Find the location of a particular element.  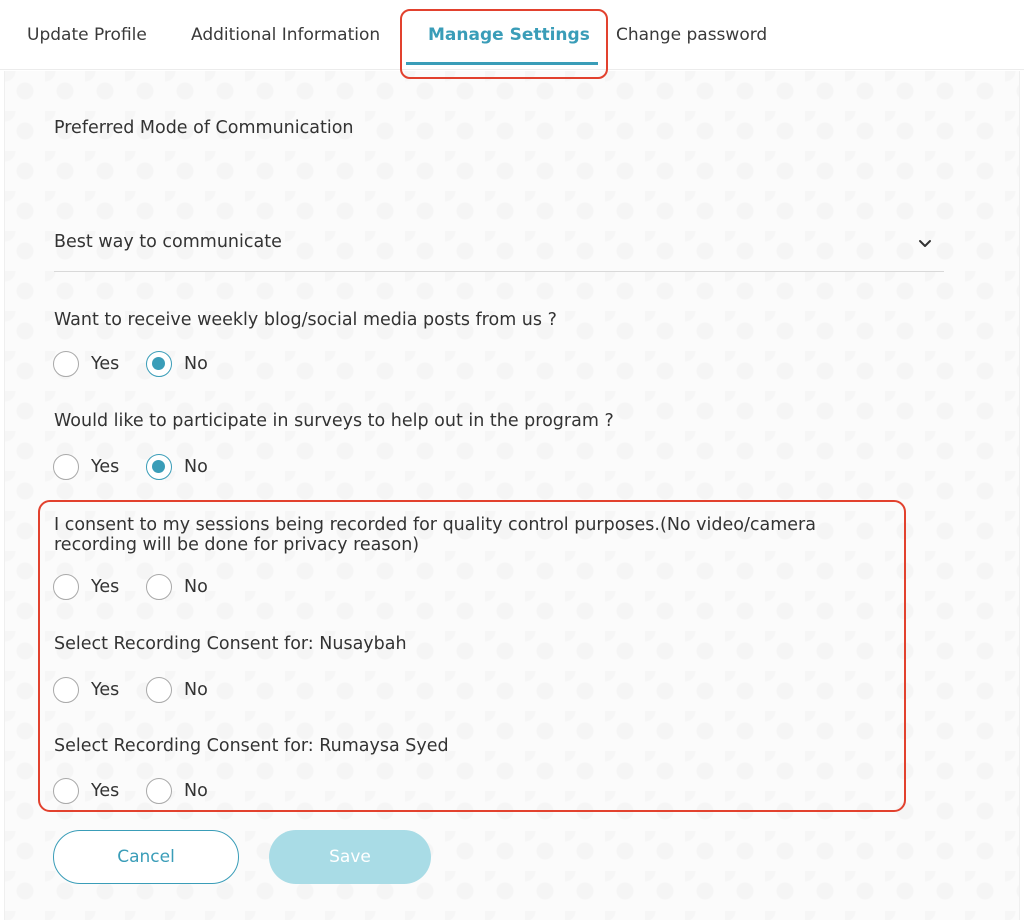

radio-consent-rumaysa-no: No is located at coordinates (177, 791).